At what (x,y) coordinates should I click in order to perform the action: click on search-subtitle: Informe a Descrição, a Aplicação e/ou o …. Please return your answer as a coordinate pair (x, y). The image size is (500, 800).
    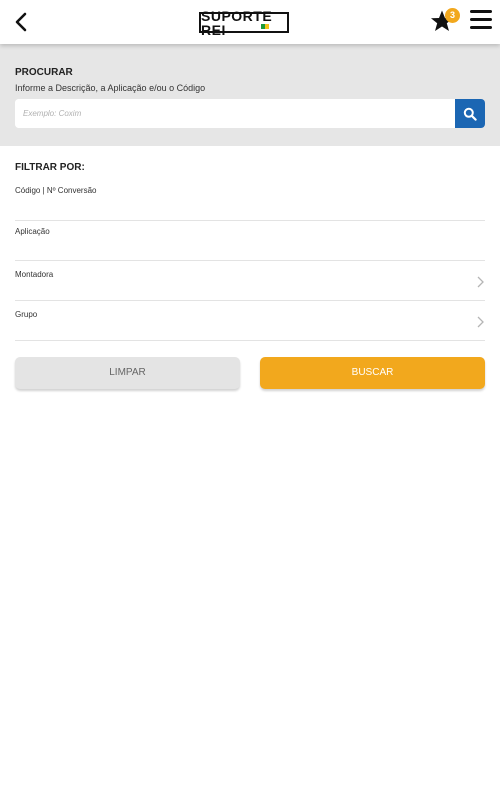
    Looking at the image, I should click on (110, 88).